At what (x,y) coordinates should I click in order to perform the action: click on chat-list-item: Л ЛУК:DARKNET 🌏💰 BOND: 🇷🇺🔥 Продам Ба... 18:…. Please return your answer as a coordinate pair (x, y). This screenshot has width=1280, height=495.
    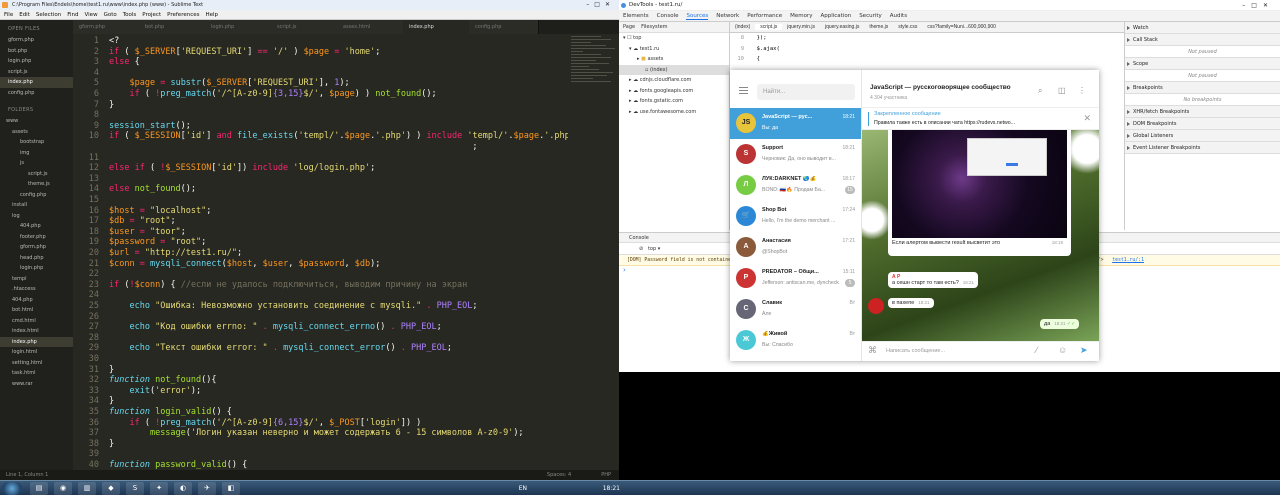
    Looking at the image, I should click on (795, 185).